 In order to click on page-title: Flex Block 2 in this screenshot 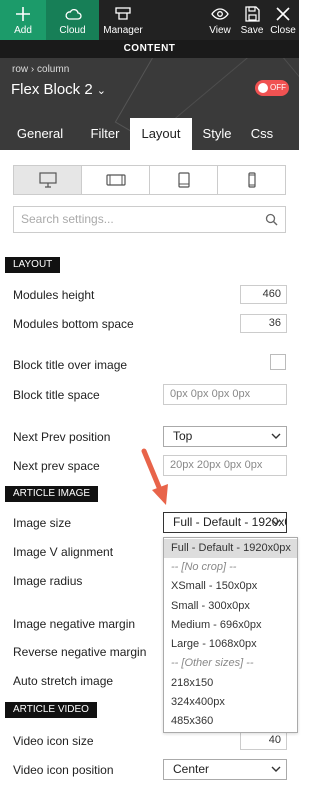, I will do `click(52, 89)`.